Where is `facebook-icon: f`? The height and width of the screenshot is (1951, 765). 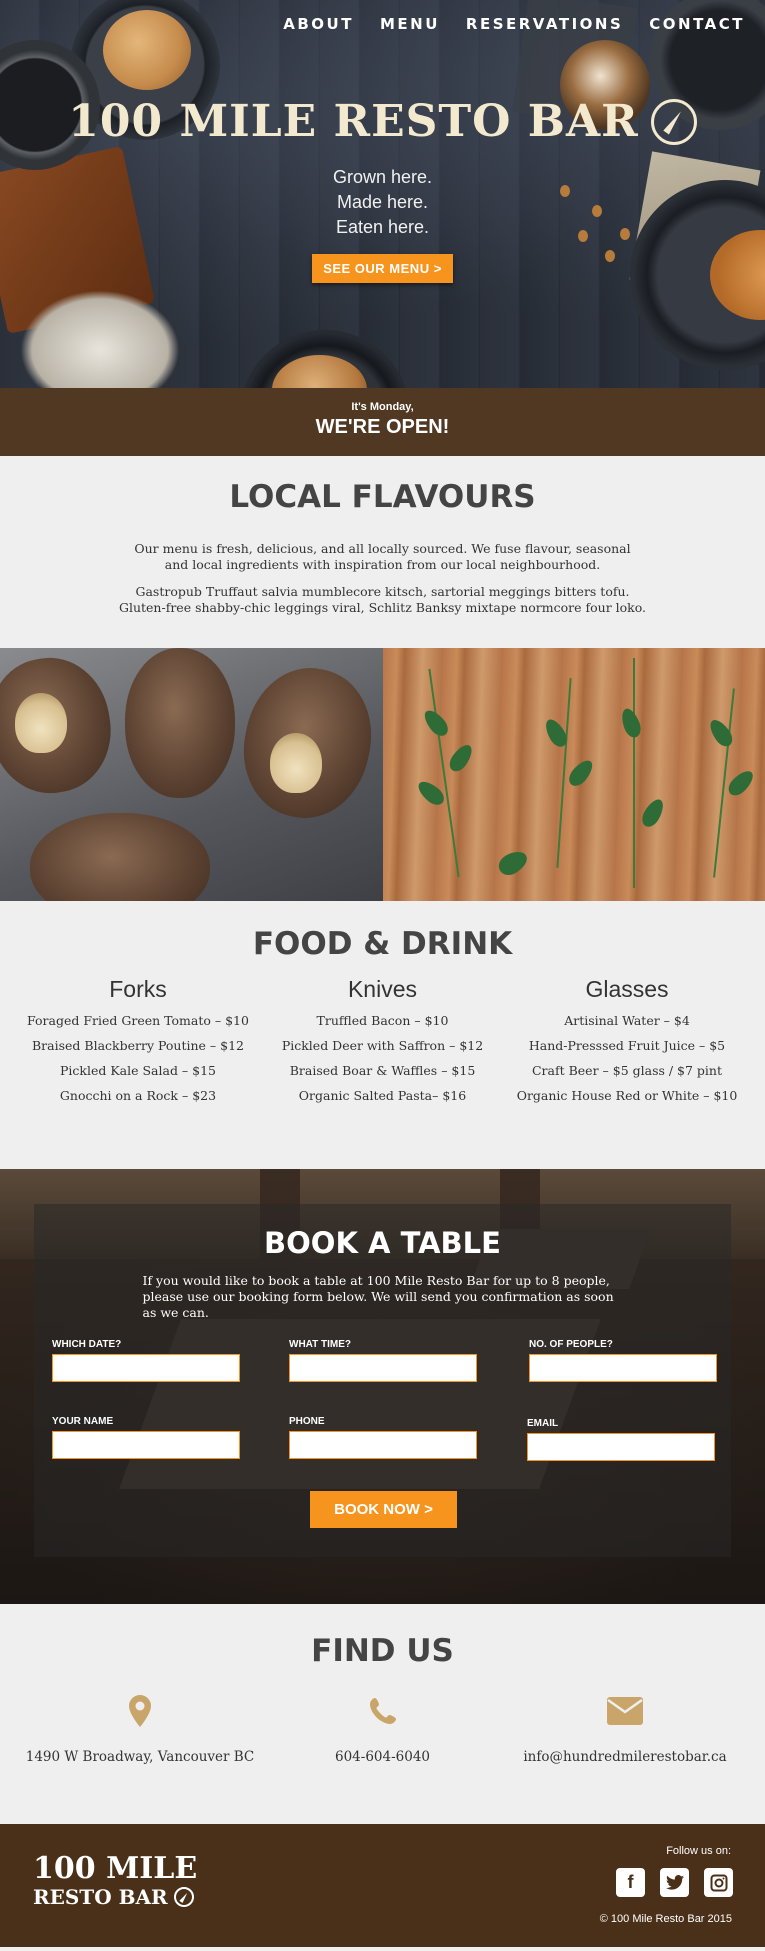 facebook-icon: f is located at coordinates (630, 1882).